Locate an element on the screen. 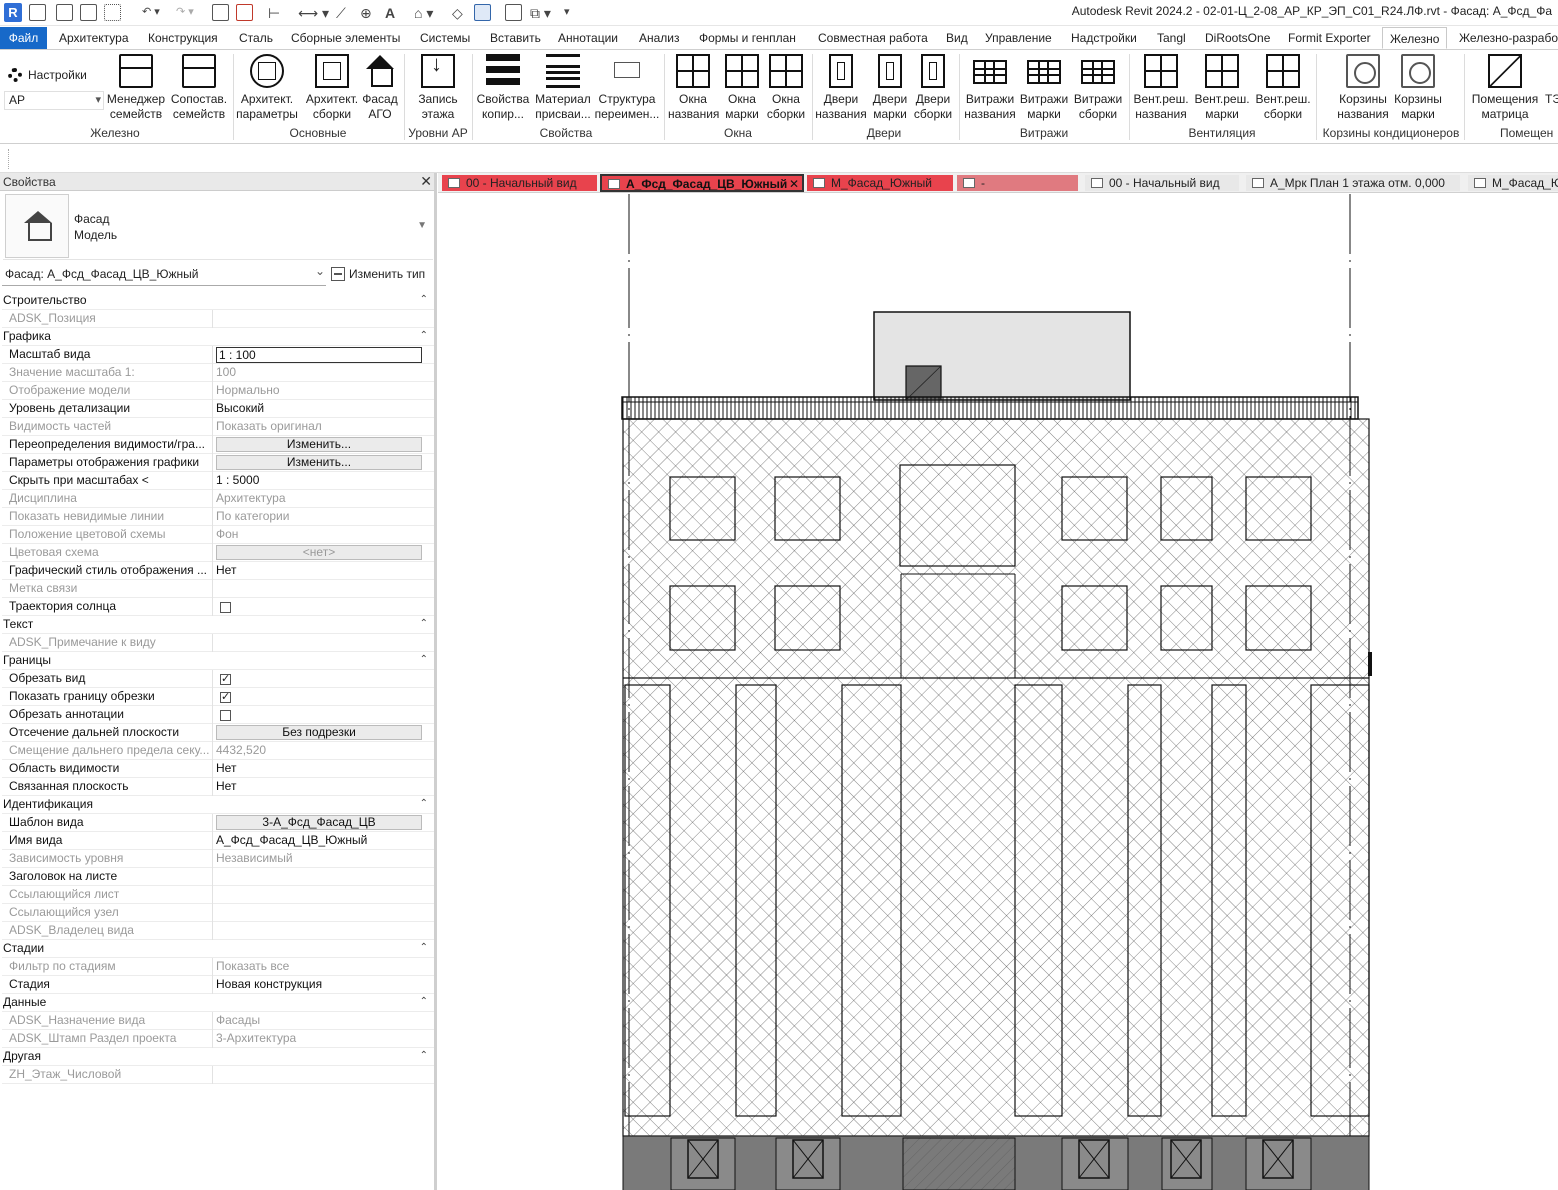  property-group-header: Данные ⌃ is located at coordinates (218, 1003).